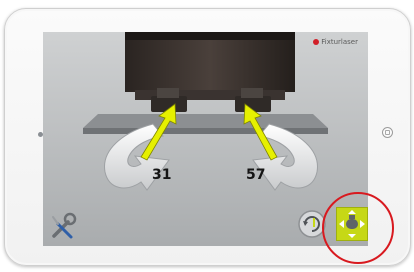 This screenshot has width=414, height=272. What do you see at coordinates (339, 42) in the screenshot?
I see `brand-name: Fixturlaser` at bounding box center [339, 42].